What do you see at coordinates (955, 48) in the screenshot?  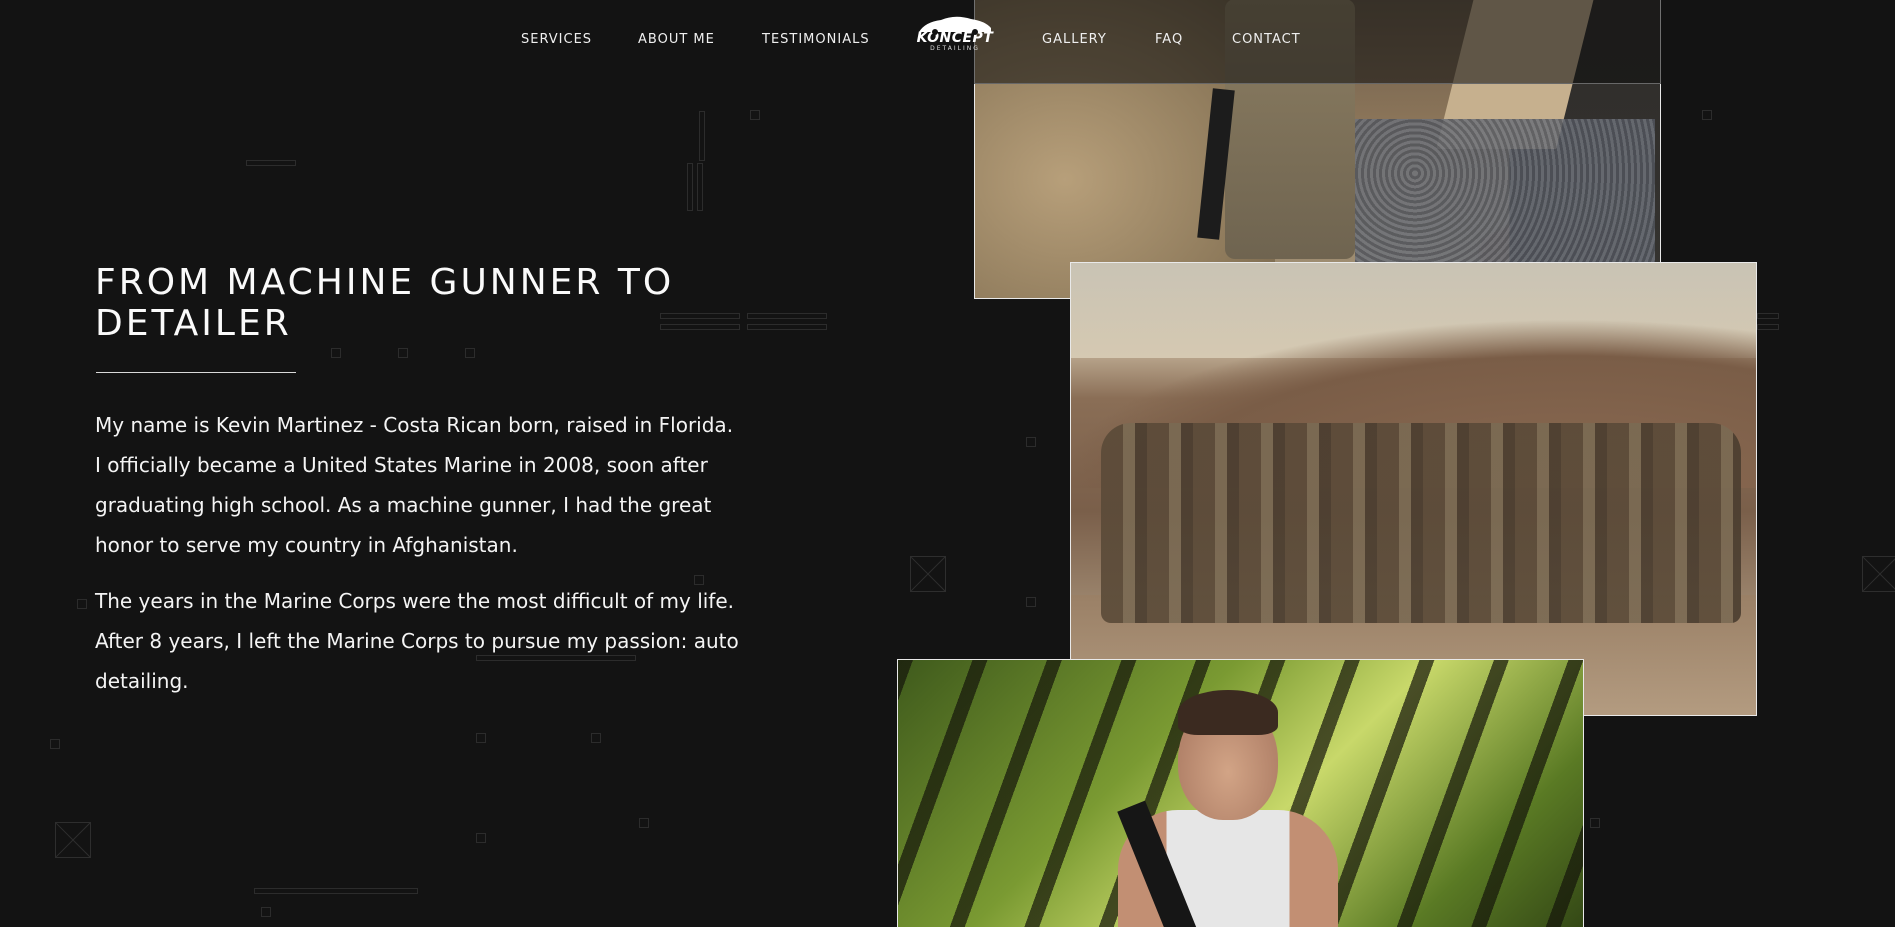 I see `logo-subtitle: DETAILING` at bounding box center [955, 48].